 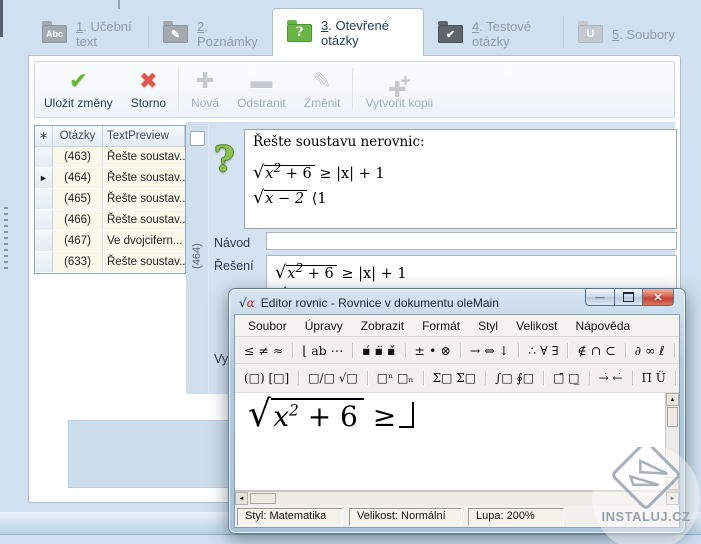 I want to click on palette-integral-templates: ∫□ ∮□, so click(x=515, y=378).